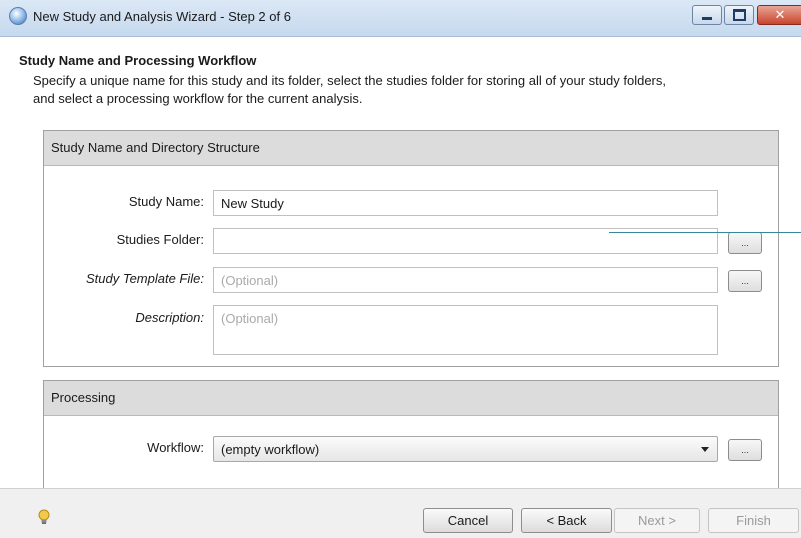 Image resolution: width=801 pixels, height=538 pixels. What do you see at coordinates (411, 148) in the screenshot?
I see `study-name-group-title: Study Name and Directory Structure` at bounding box center [411, 148].